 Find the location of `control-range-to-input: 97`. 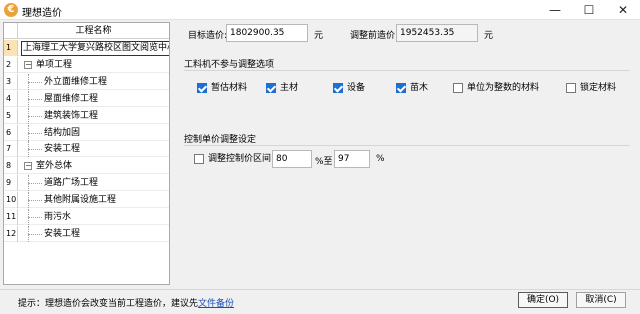

control-range-to-input: 97 is located at coordinates (352, 159).